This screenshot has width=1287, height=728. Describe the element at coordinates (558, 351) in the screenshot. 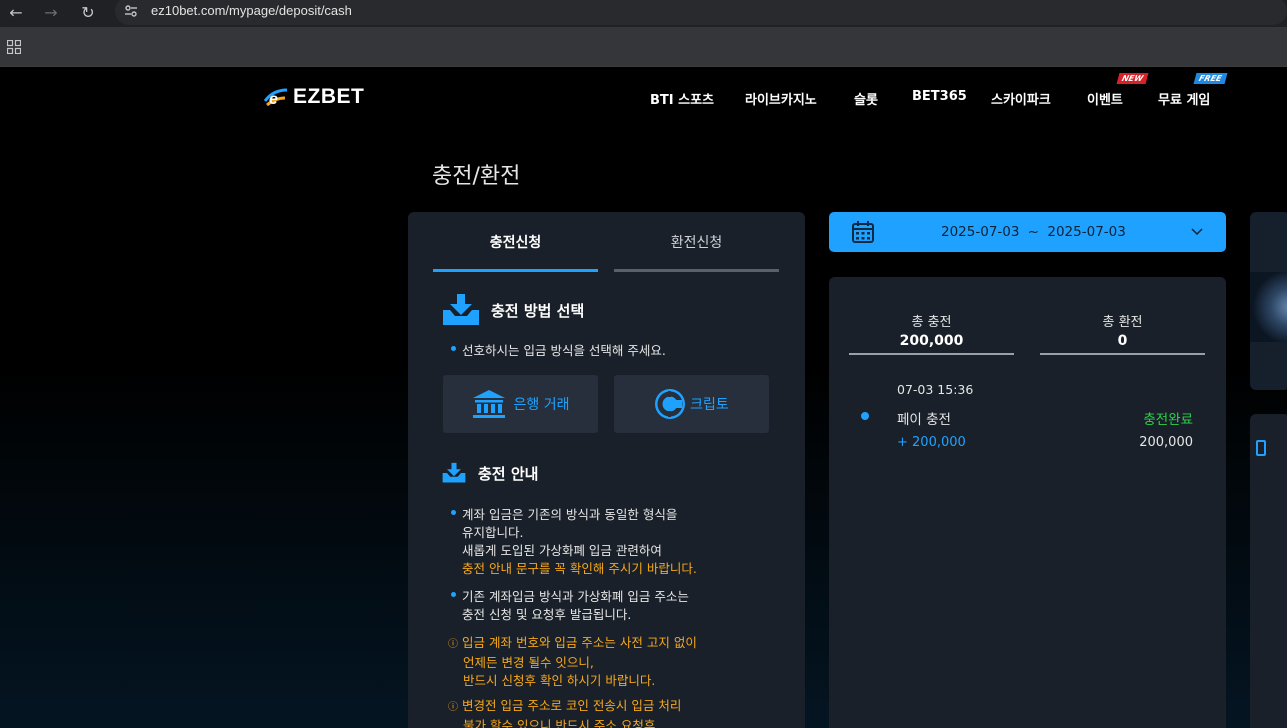

I see `method-hint: 선호하시는 입금 방식을 선택해 주세요.` at that location.